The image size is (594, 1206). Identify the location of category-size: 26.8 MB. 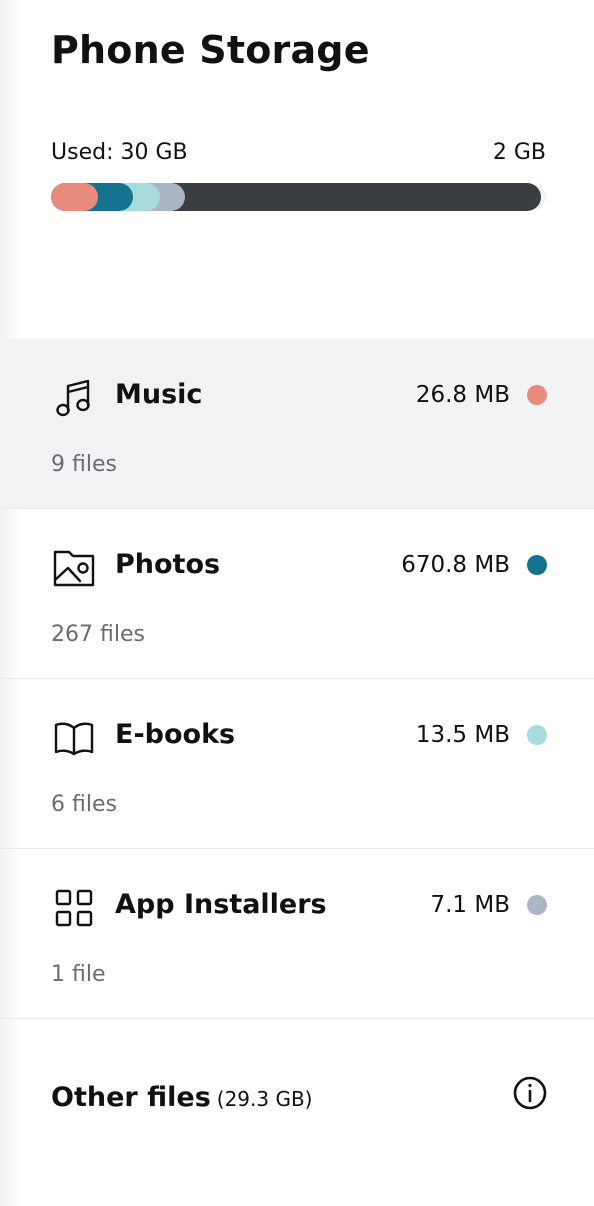
(462, 395).